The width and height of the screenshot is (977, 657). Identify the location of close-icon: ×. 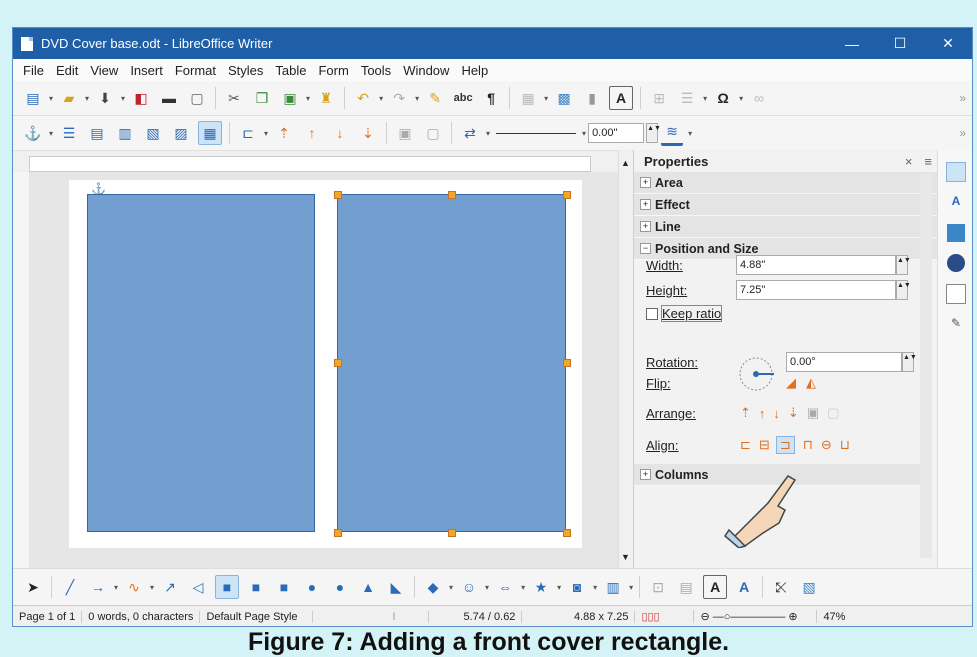
(909, 161).